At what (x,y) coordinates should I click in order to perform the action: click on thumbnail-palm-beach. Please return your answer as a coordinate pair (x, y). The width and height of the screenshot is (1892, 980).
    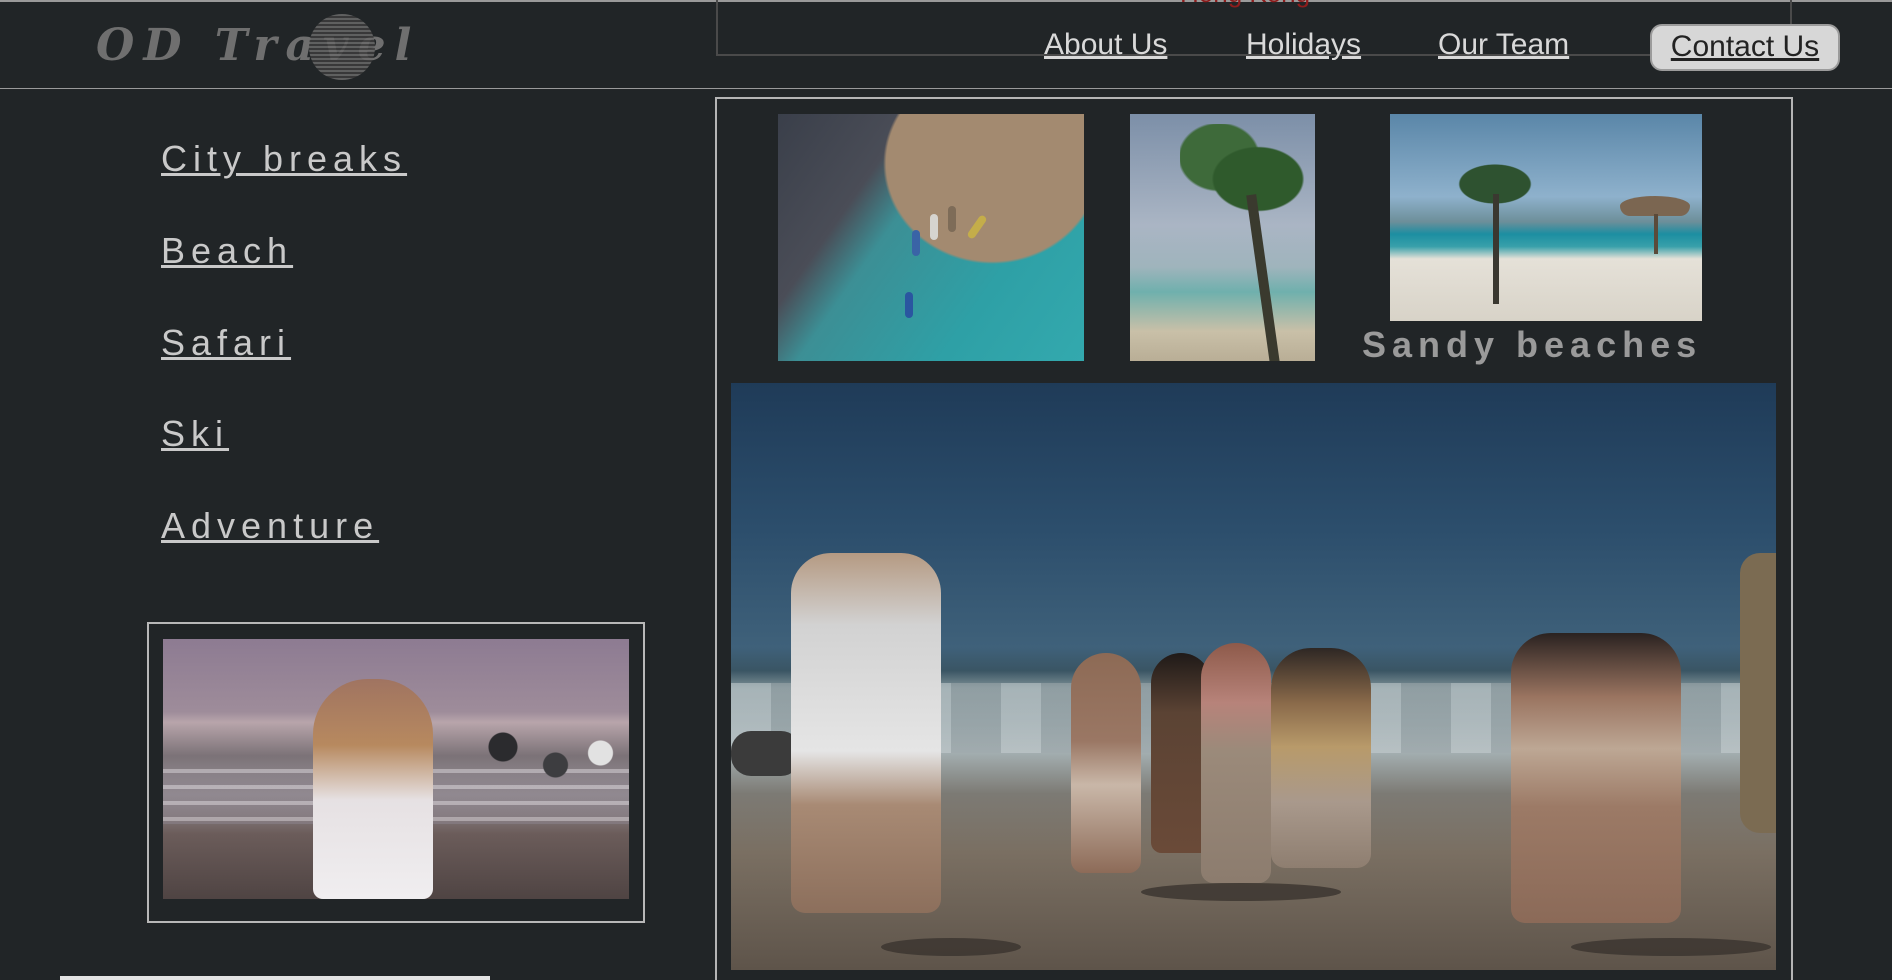
    Looking at the image, I should click on (1222, 237).